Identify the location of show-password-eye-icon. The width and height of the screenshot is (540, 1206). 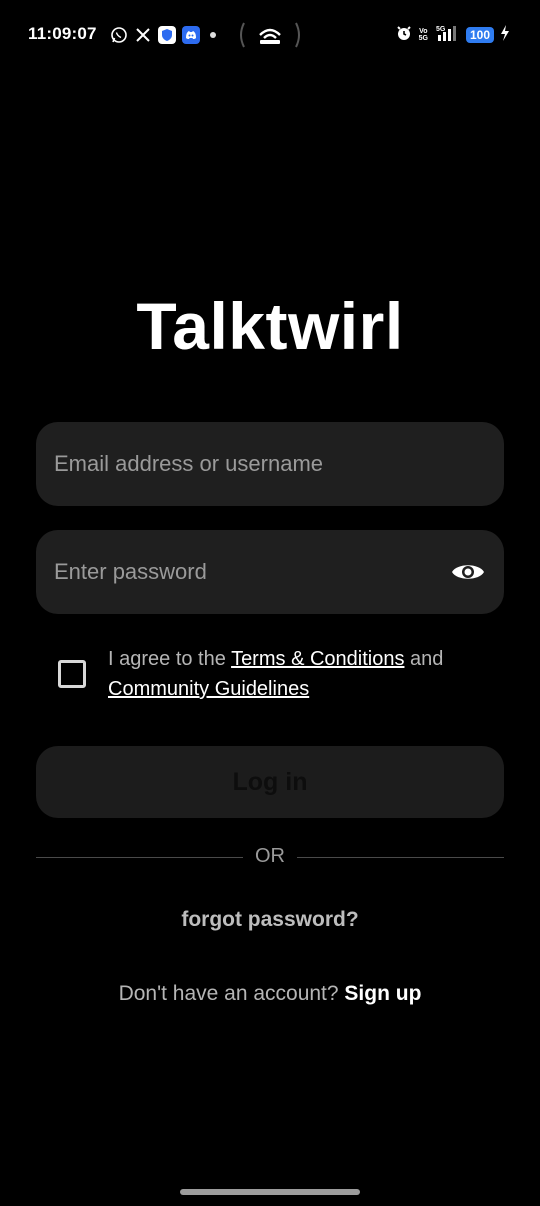
(468, 572).